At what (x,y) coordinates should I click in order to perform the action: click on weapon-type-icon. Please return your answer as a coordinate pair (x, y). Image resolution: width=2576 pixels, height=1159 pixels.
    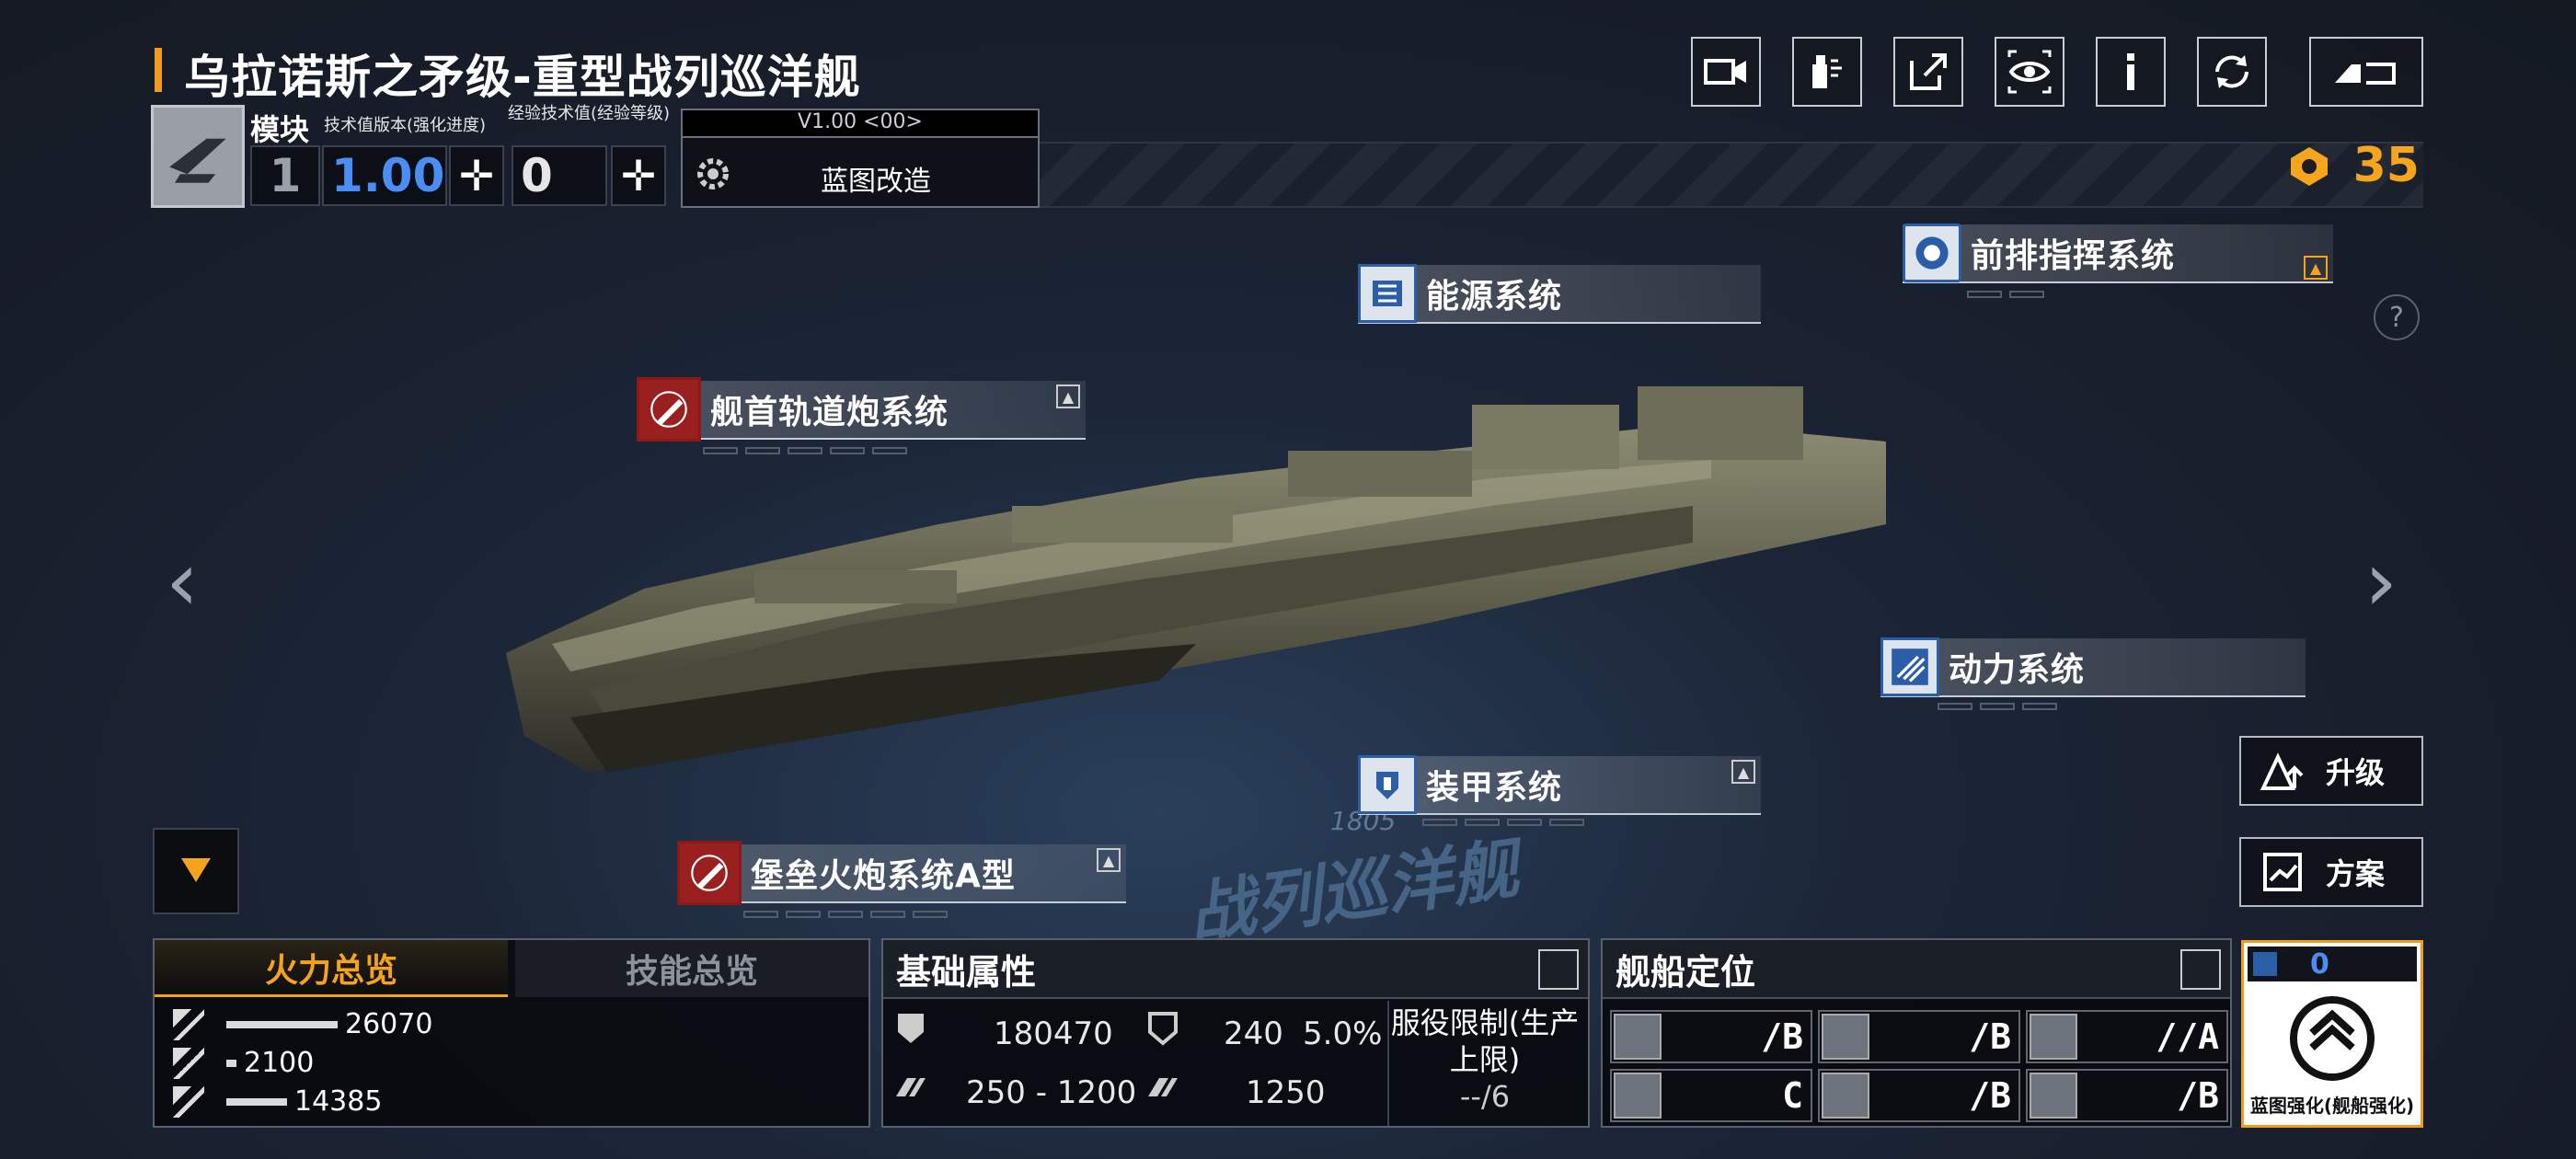
    Looking at the image, I should click on (188, 1063).